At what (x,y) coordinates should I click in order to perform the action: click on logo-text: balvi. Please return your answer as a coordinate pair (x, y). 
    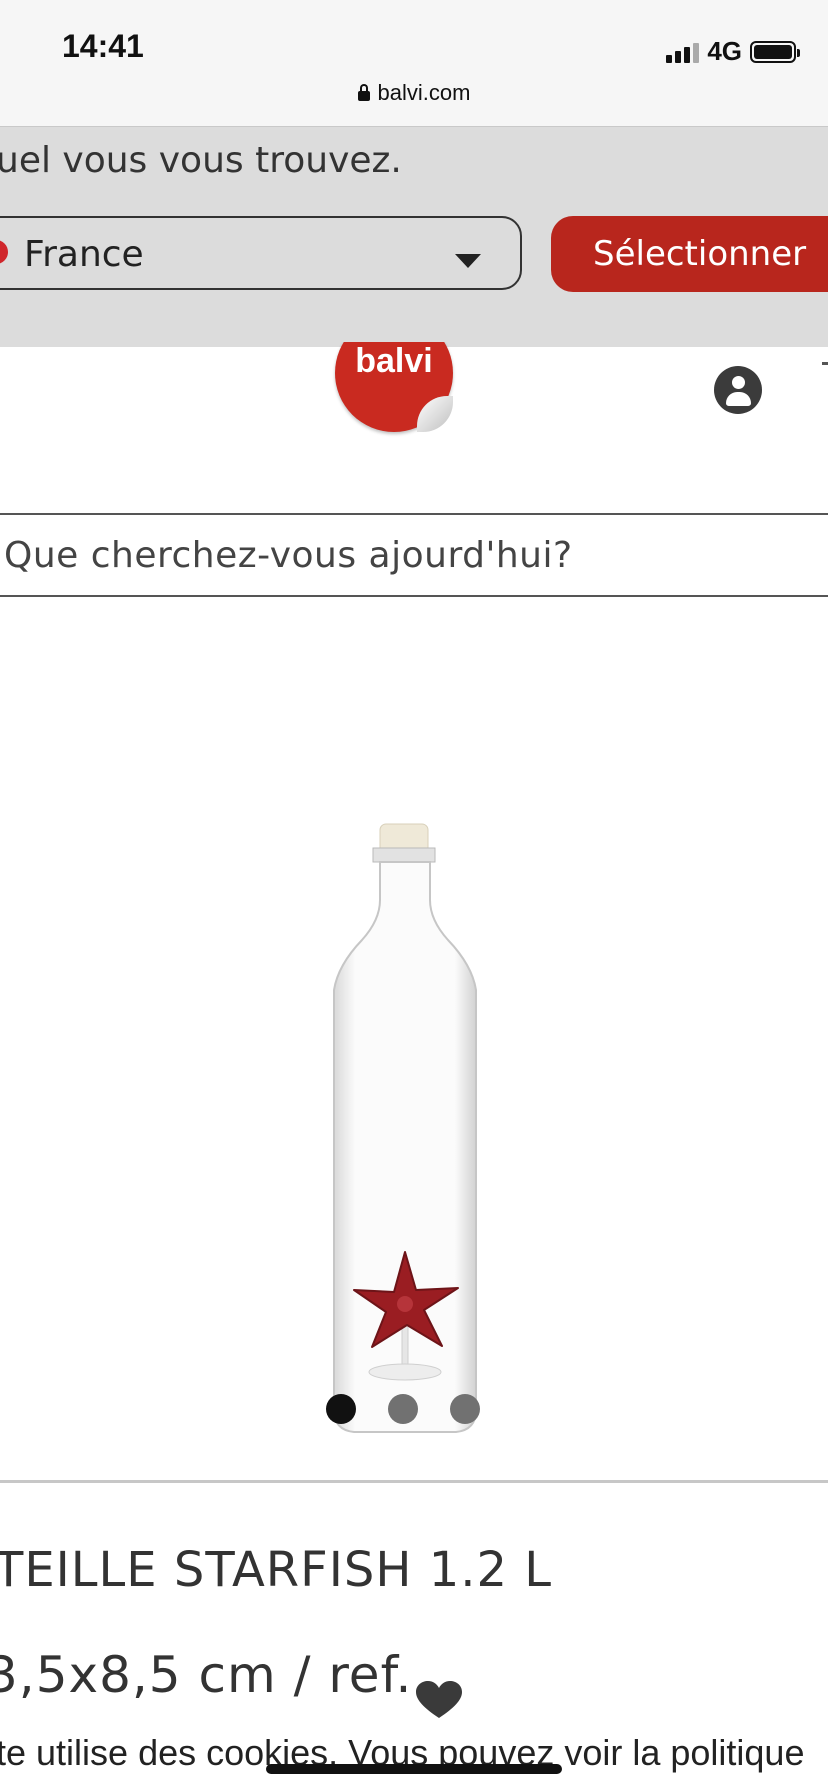
    Looking at the image, I should click on (394, 361).